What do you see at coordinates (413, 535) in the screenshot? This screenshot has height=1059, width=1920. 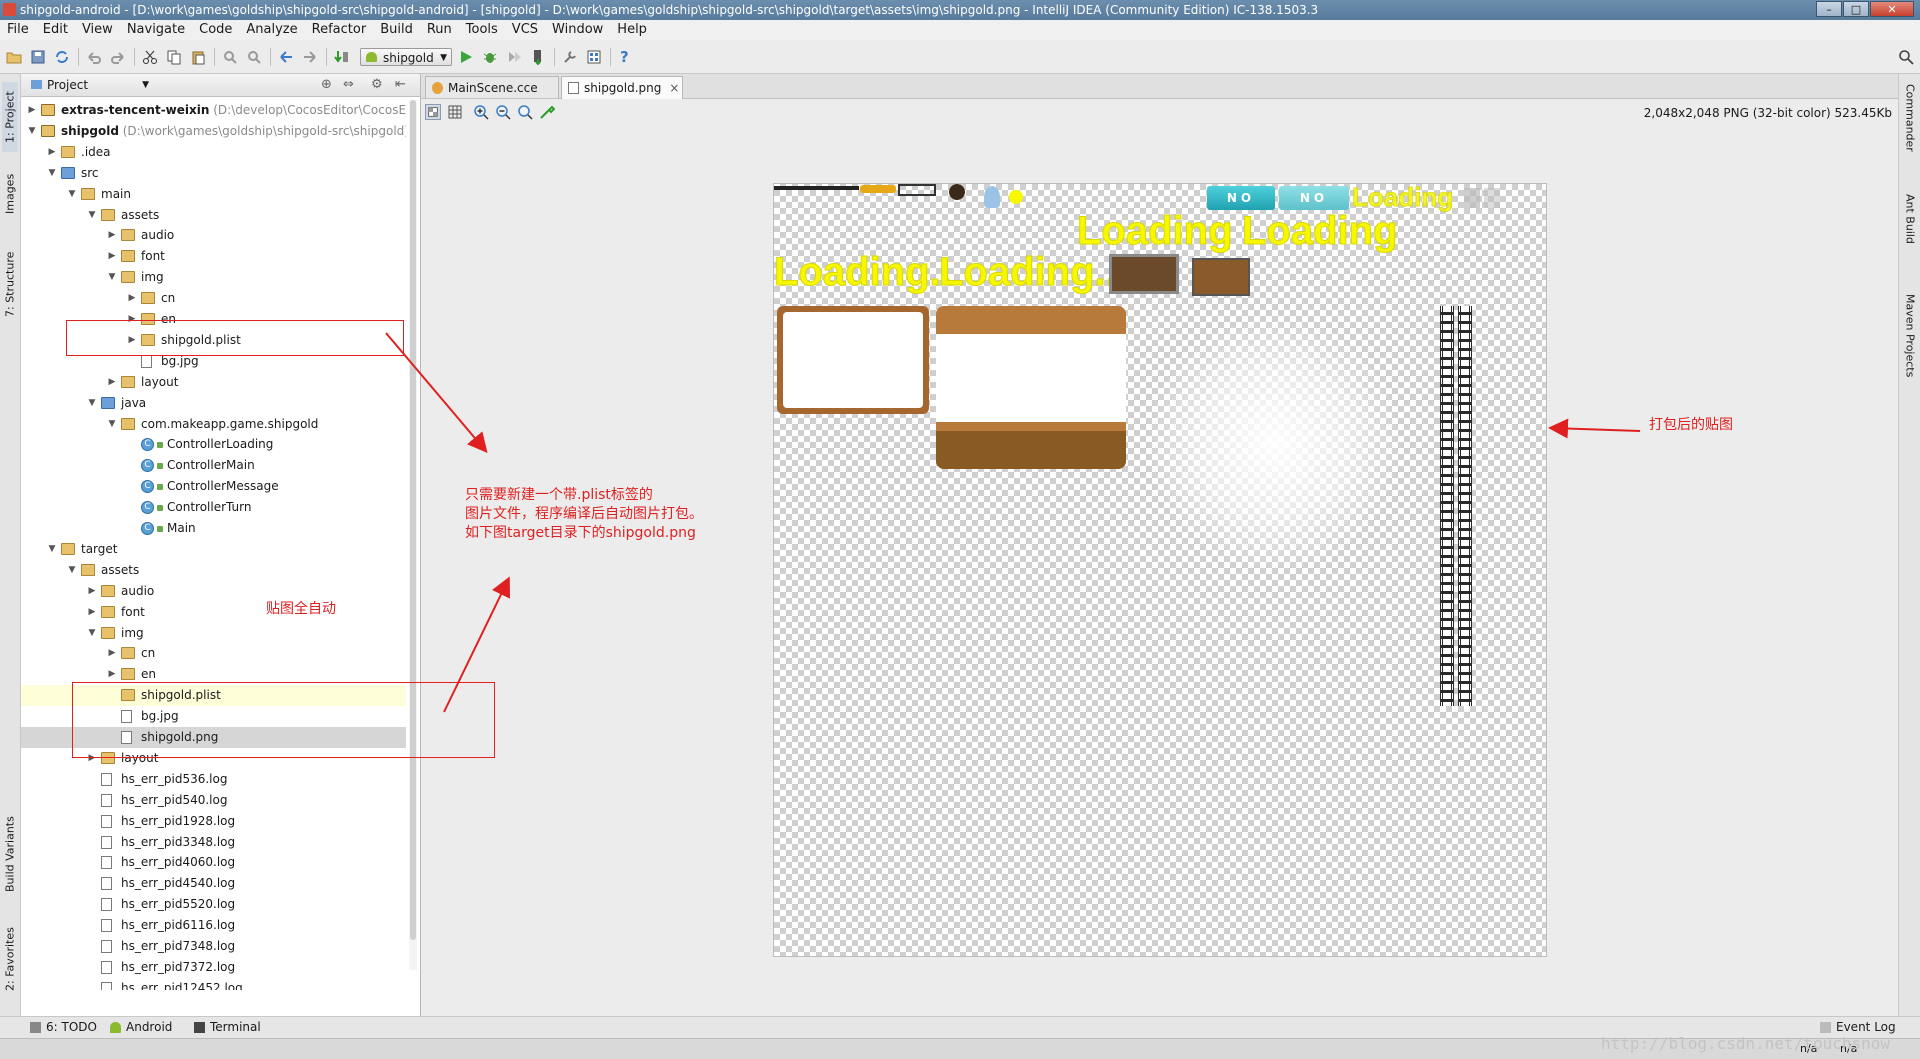 I see `tree-scrollbar` at bounding box center [413, 535].